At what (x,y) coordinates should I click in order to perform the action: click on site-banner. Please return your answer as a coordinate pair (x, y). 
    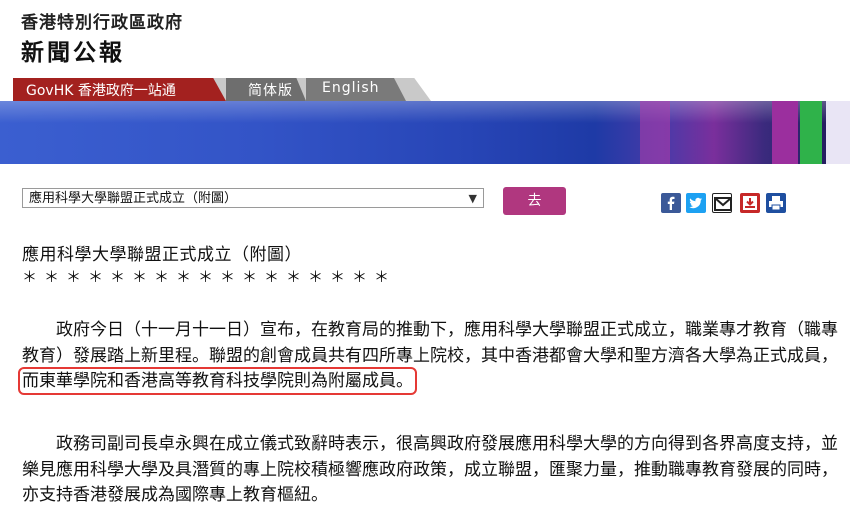
    Looking at the image, I should click on (425, 132).